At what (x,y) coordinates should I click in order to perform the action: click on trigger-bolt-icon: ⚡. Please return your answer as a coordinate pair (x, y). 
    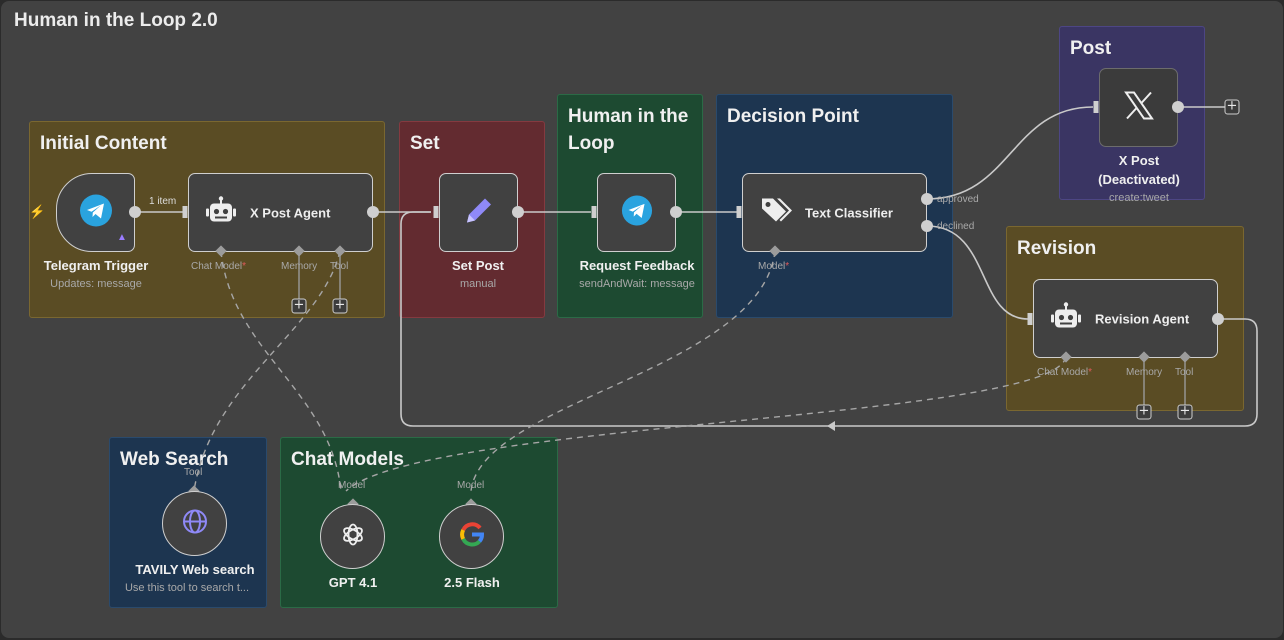
    Looking at the image, I should click on (37, 211).